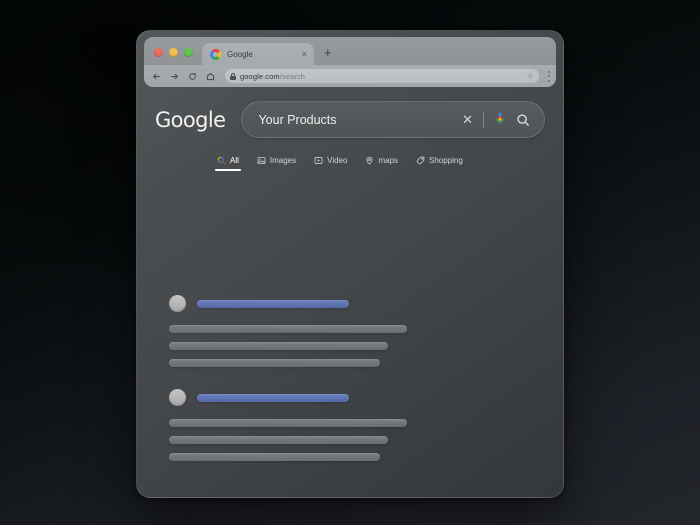 Image resolution: width=700 pixels, height=525 pixels. Describe the element at coordinates (283, 160) in the screenshot. I see `nav-tab-label: Images` at that location.